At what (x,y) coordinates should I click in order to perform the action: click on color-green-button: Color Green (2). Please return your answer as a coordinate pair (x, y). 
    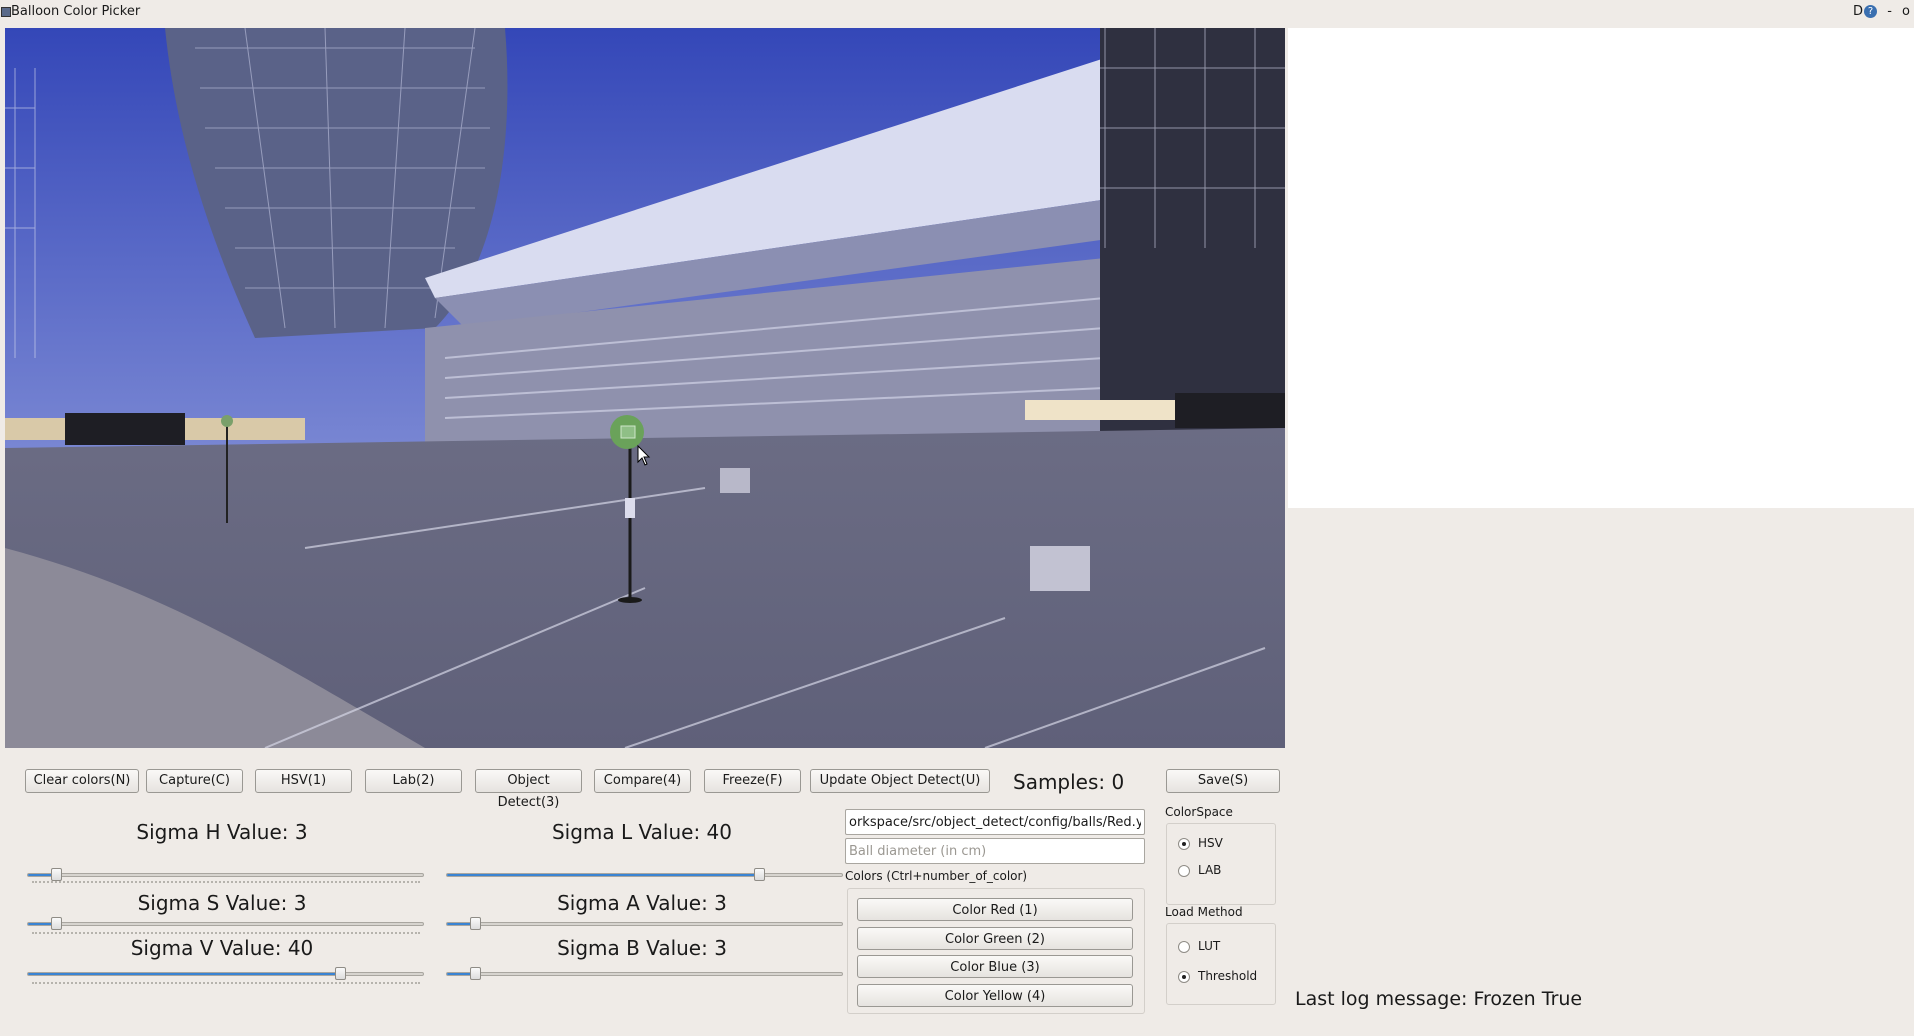
    Looking at the image, I should click on (995, 938).